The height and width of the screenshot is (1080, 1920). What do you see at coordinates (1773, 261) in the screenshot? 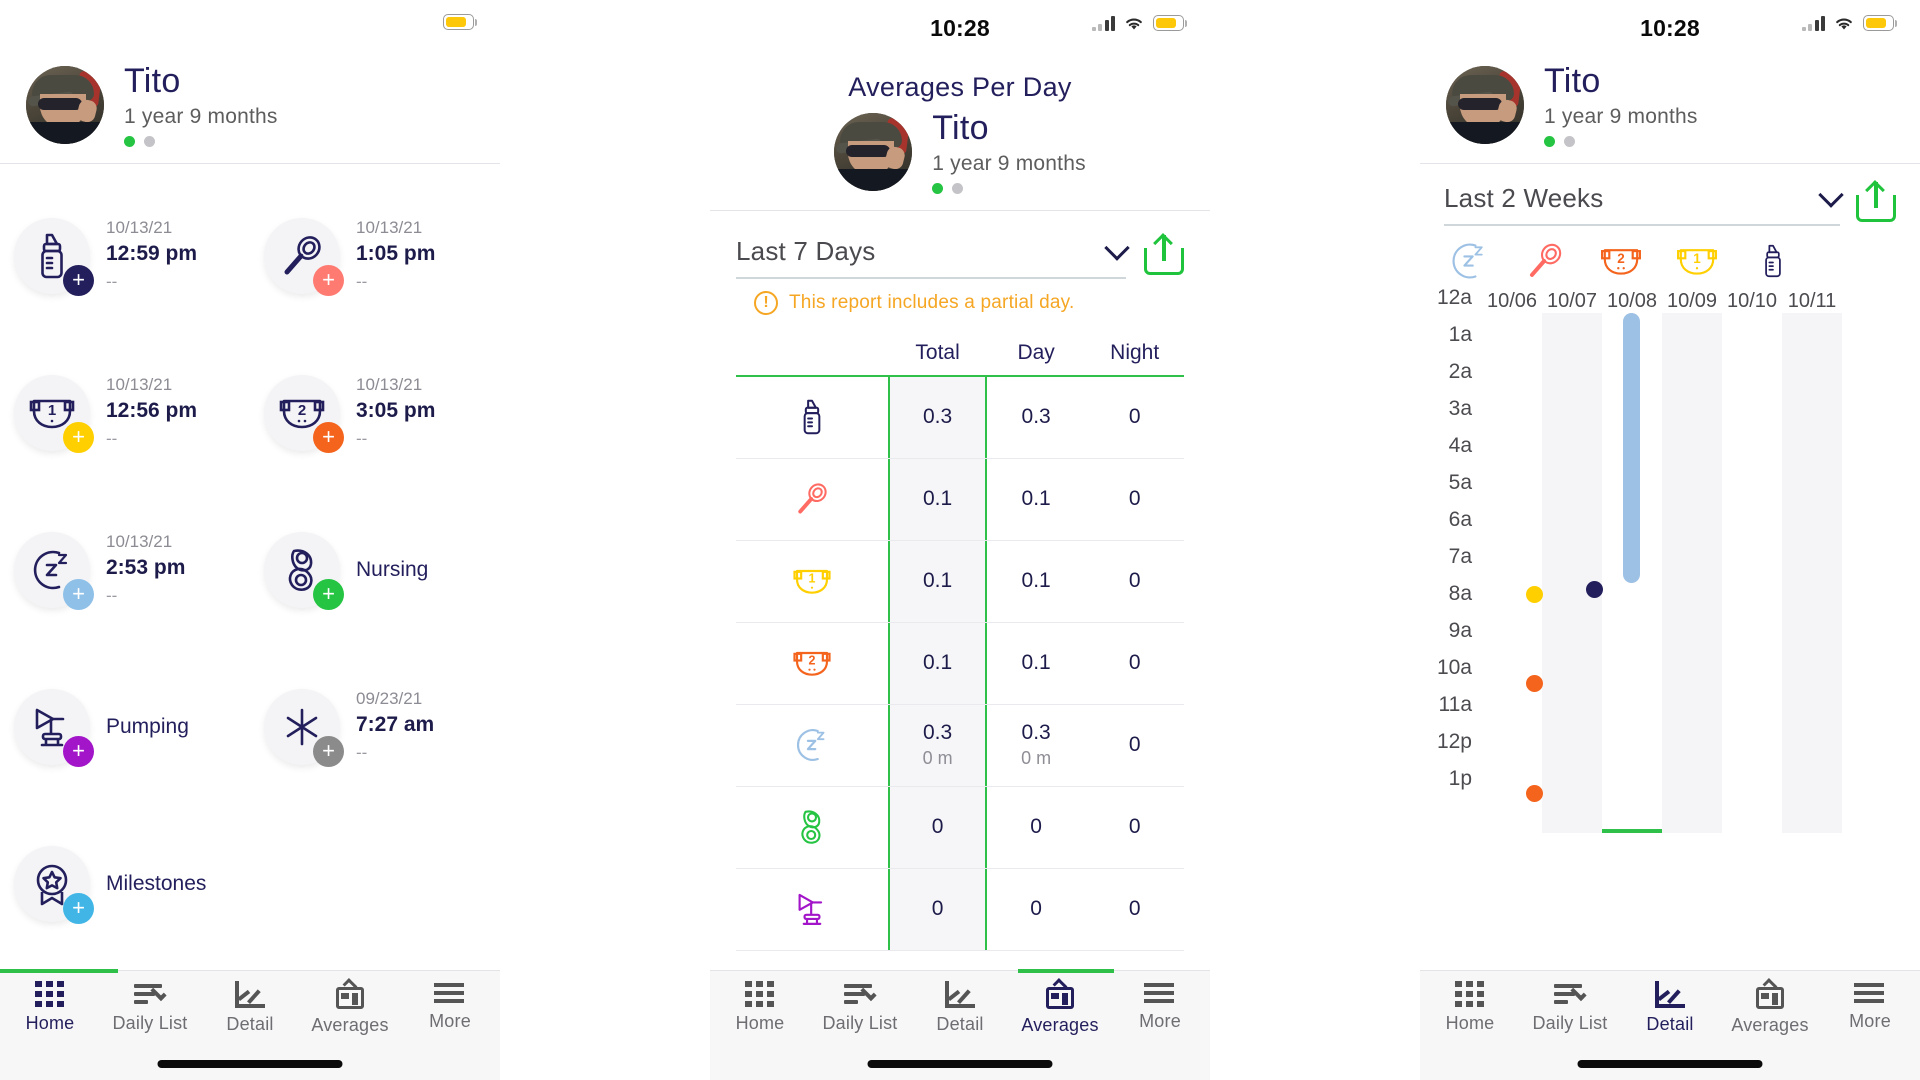
I see `legend-bottle-icon` at bounding box center [1773, 261].